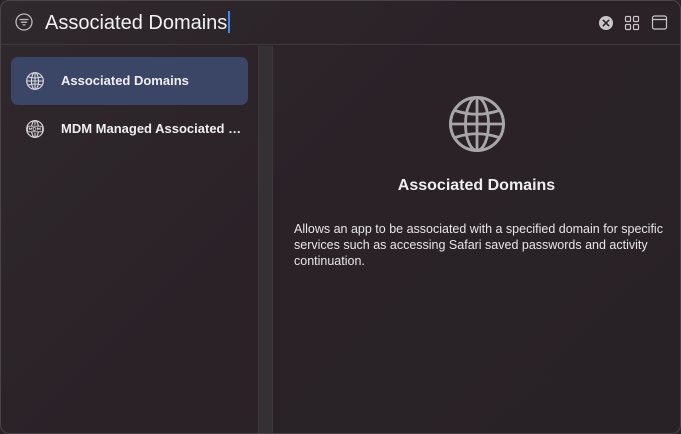 This screenshot has height=434, width=681. What do you see at coordinates (24, 22) in the screenshot?
I see `filter-icon` at bounding box center [24, 22].